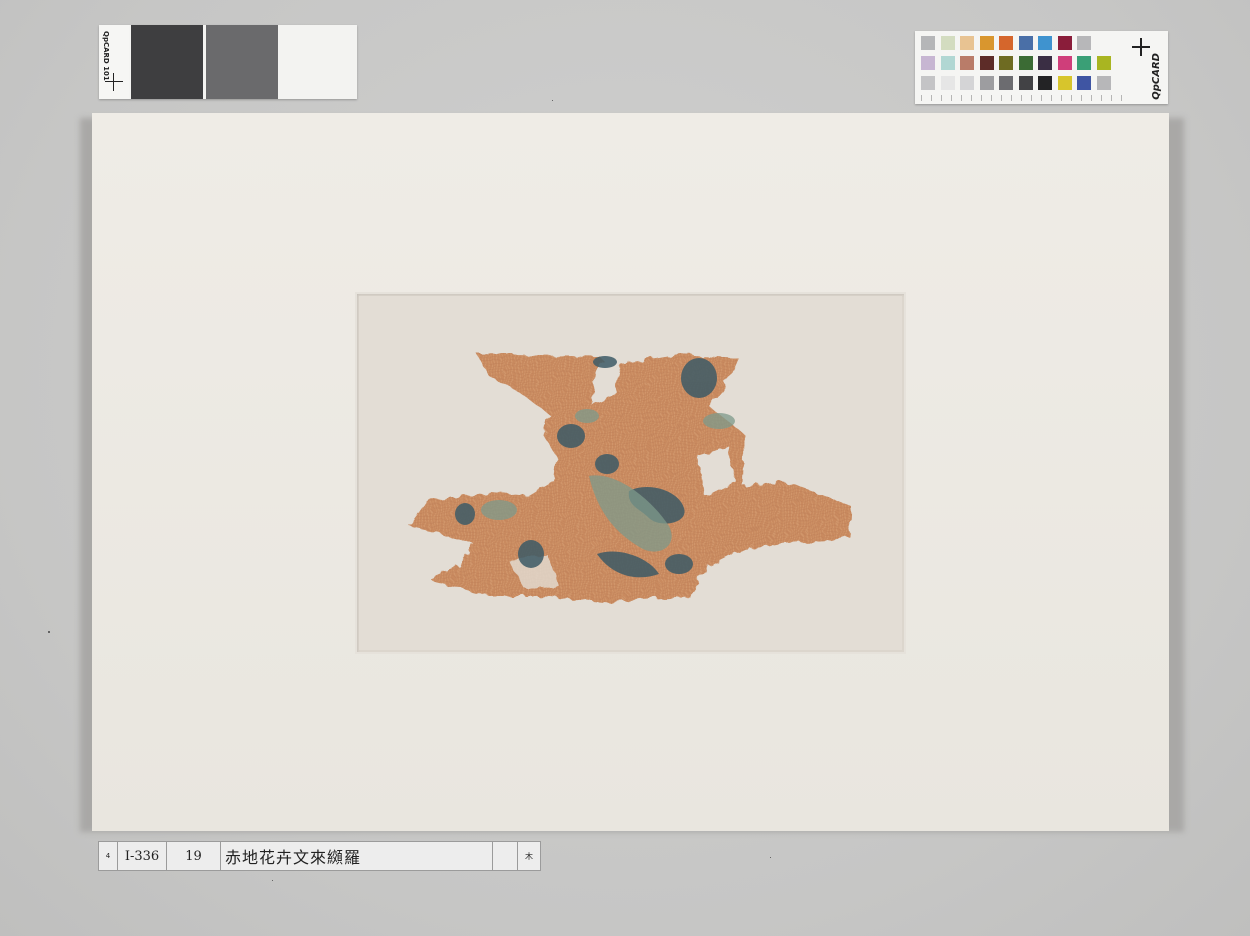  What do you see at coordinates (142, 856) in the screenshot?
I see `label-inventory-number: I-336` at bounding box center [142, 856].